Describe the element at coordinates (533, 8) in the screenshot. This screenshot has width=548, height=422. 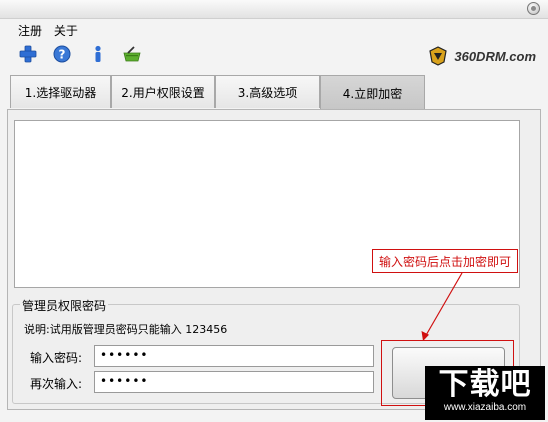
I see `window-control-icon` at that location.